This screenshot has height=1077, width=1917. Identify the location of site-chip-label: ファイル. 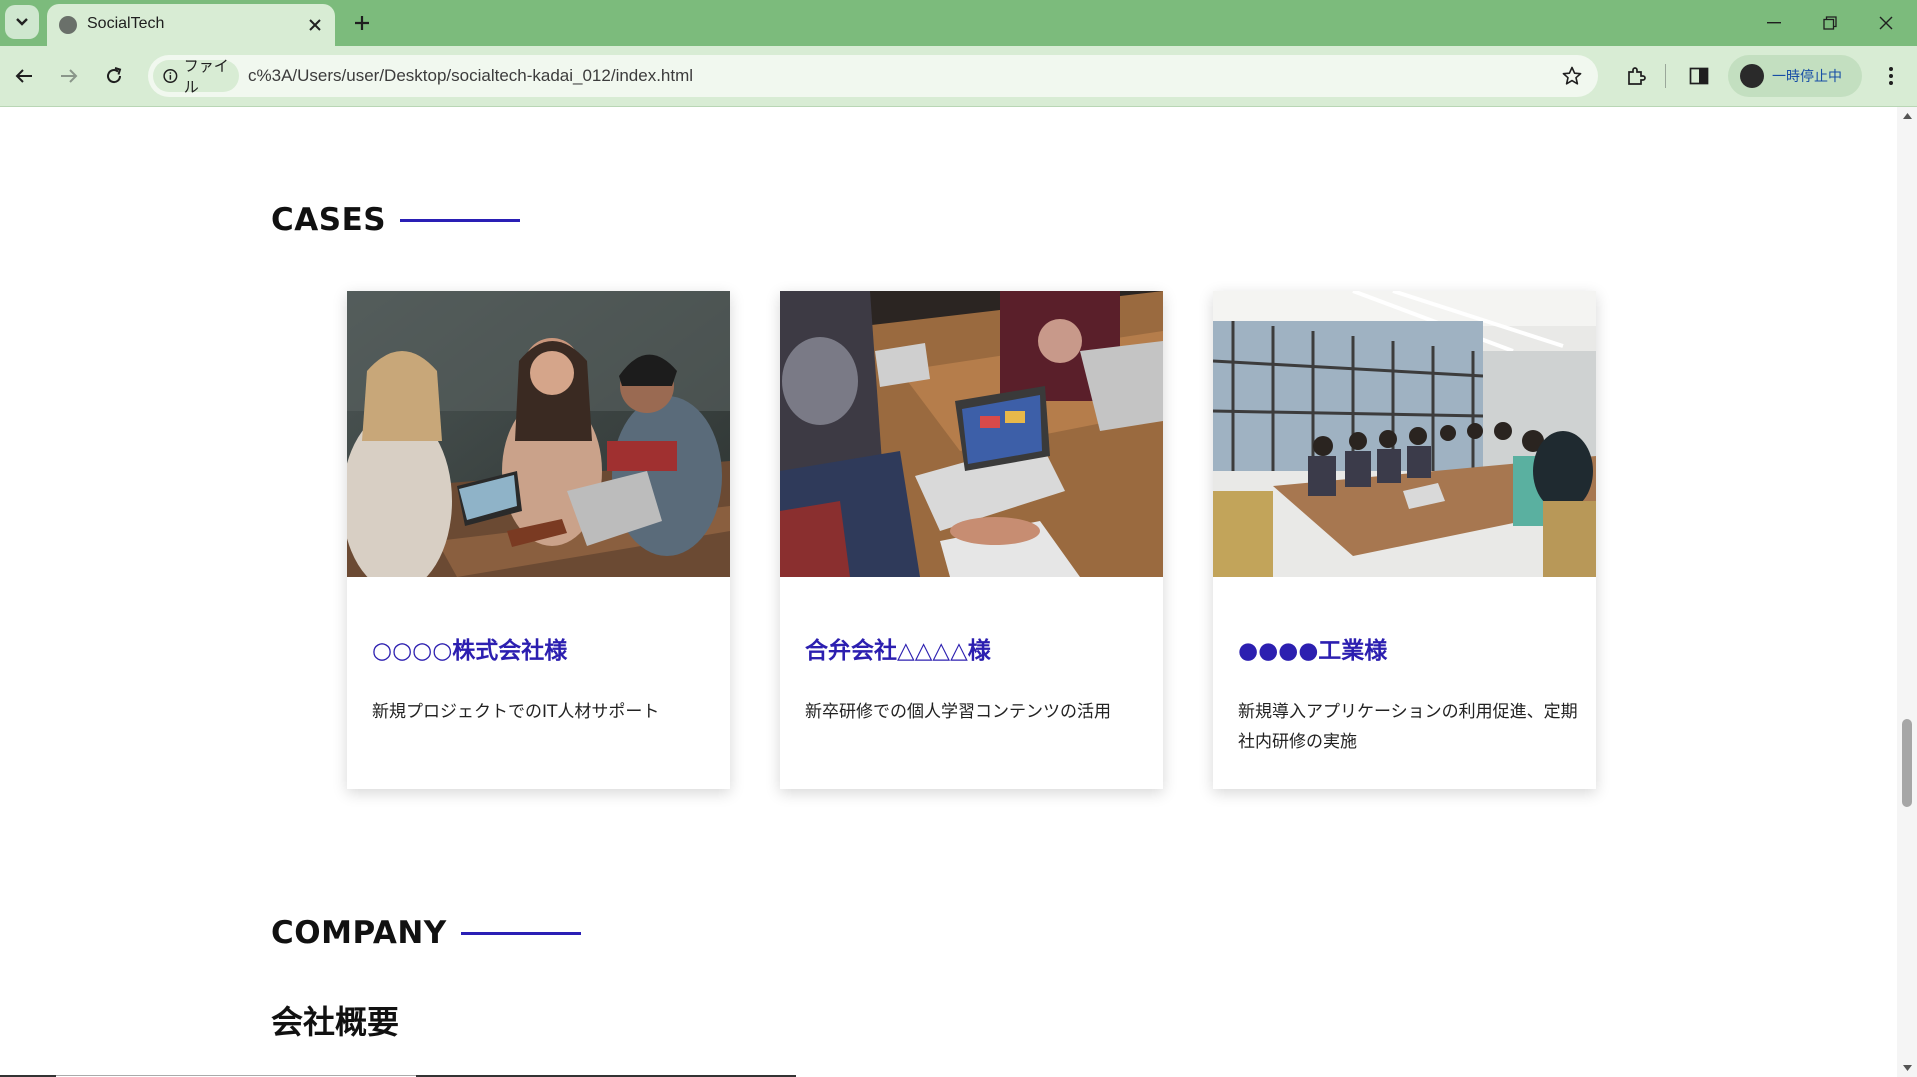
(206, 76).